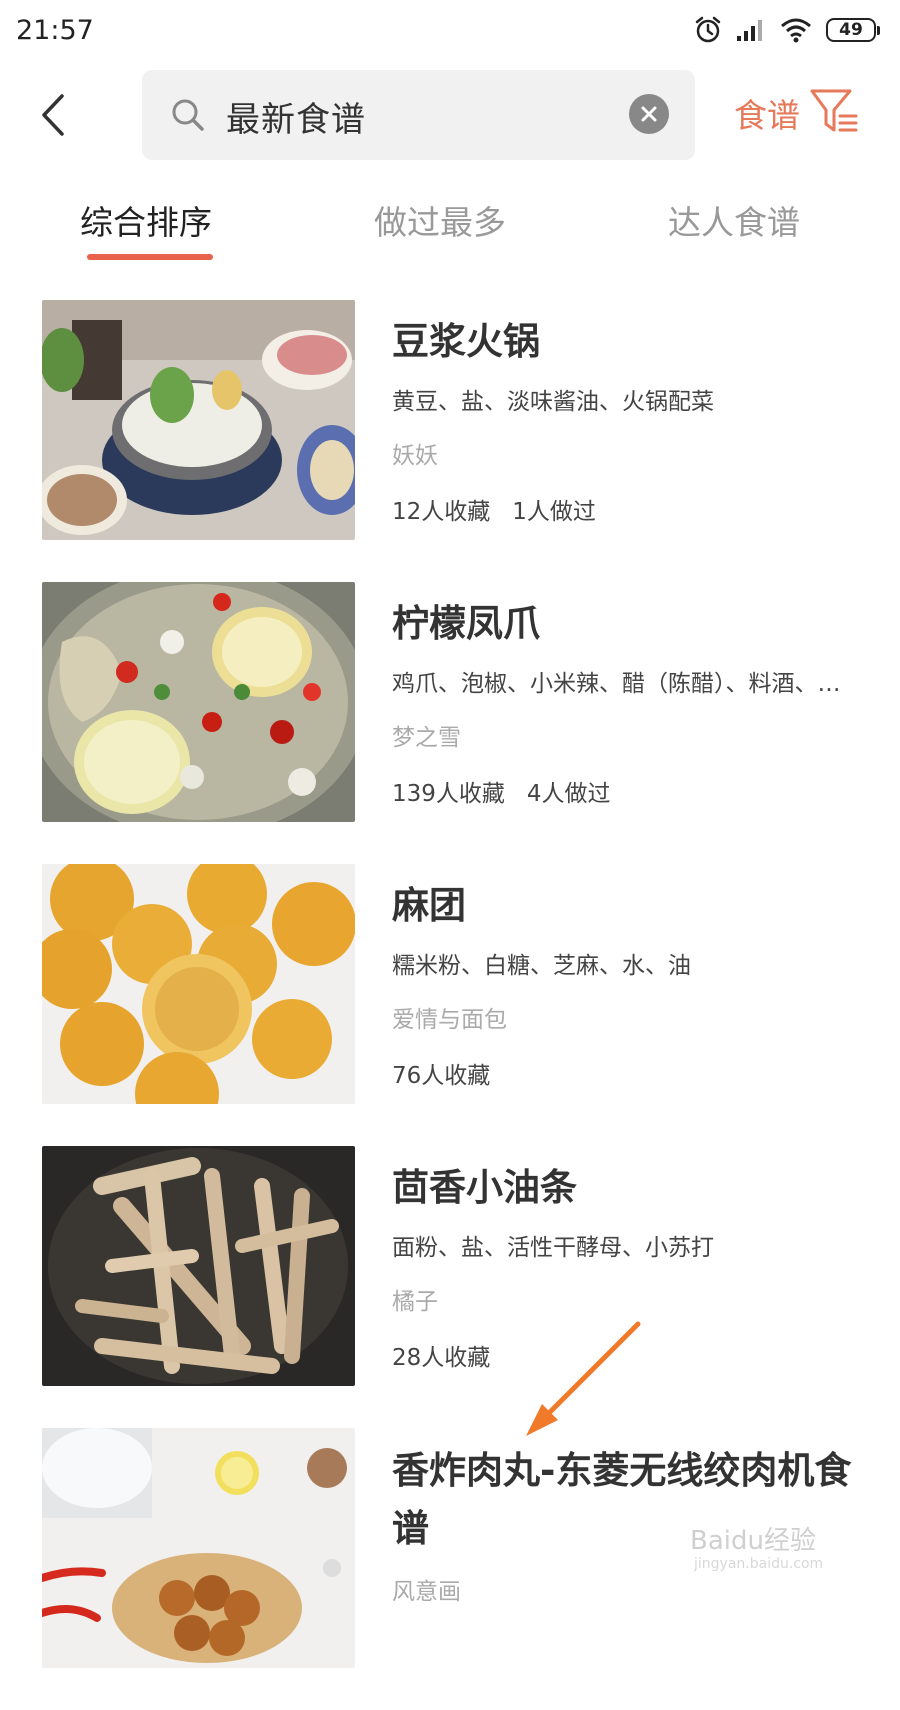  I want to click on close-icon, so click(649, 114).